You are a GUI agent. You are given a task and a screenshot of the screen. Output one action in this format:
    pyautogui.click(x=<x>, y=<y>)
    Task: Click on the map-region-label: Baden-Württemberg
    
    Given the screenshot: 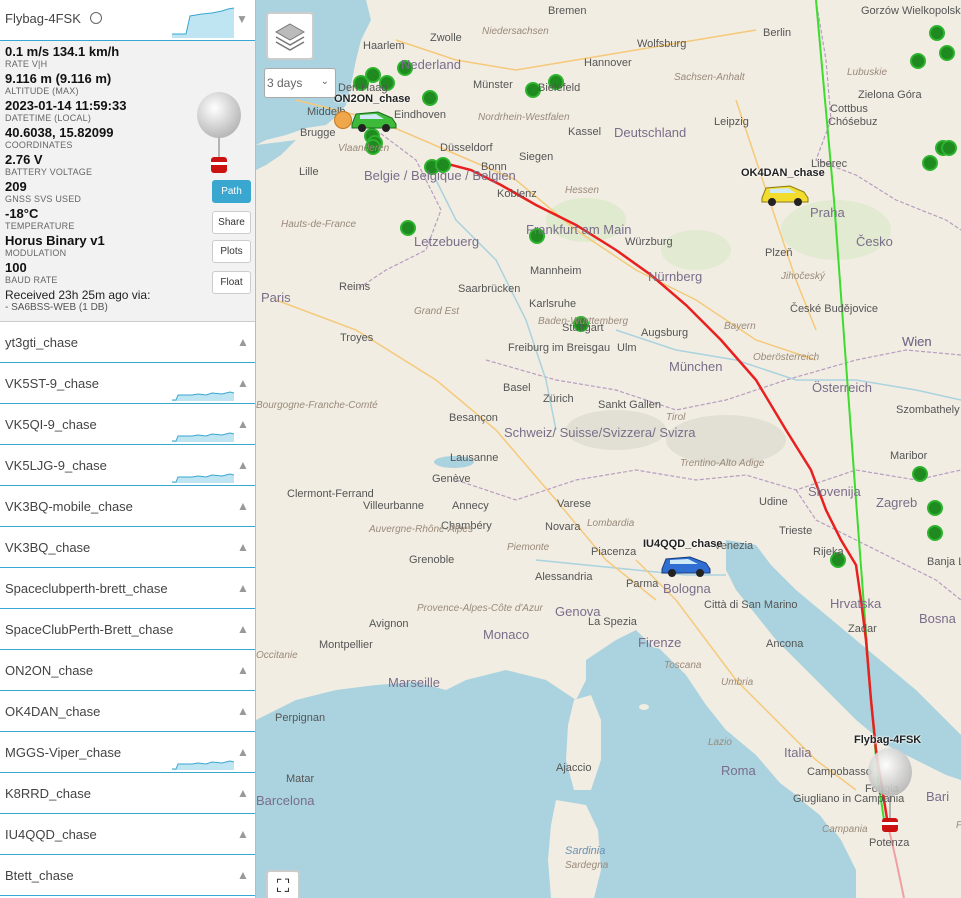 What is the action you would take?
    pyautogui.click(x=583, y=321)
    